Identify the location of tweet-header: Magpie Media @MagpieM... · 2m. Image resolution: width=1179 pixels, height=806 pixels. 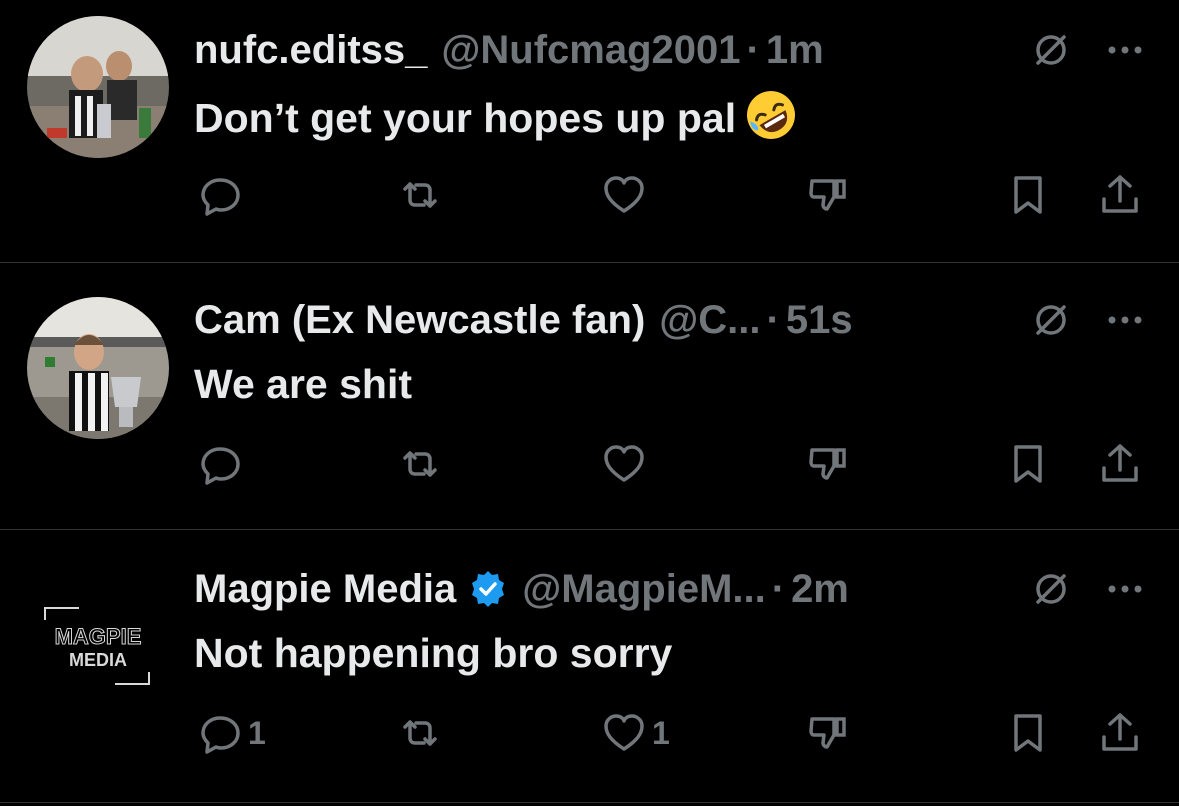
(521, 589).